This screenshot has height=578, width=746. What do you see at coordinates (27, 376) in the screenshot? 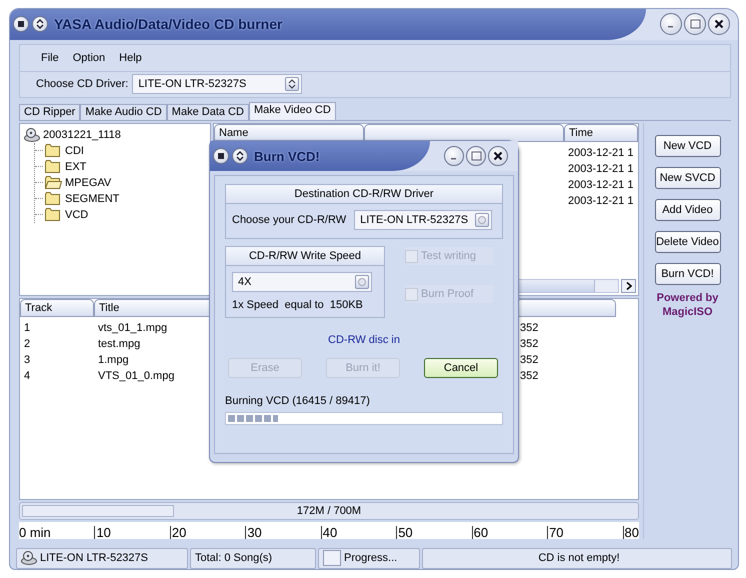
I see `table-cell: 4` at bounding box center [27, 376].